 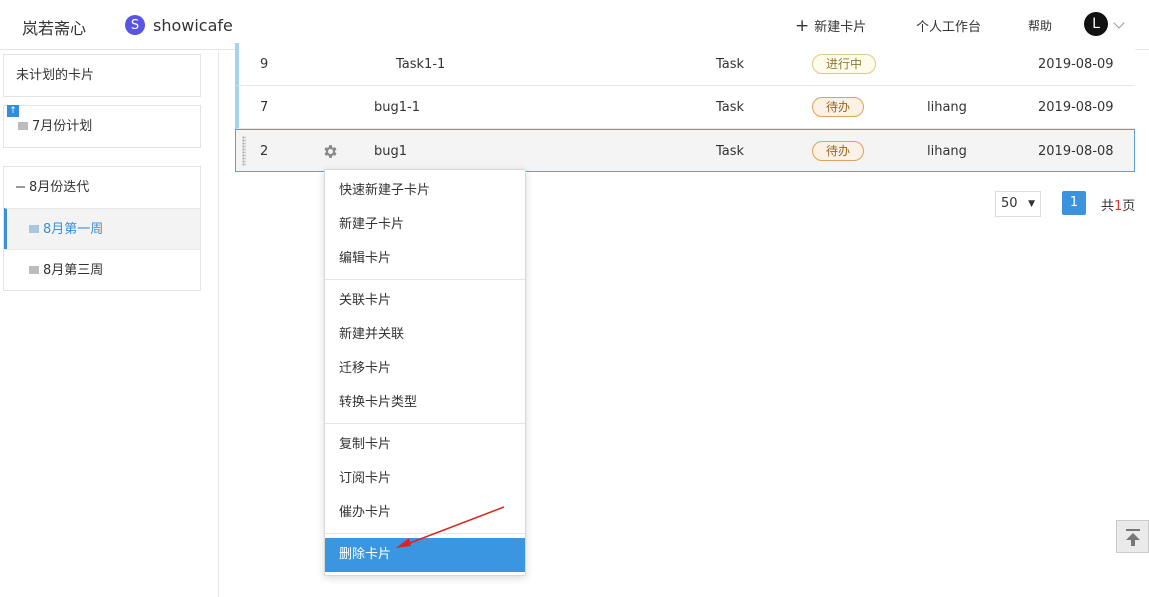 I want to click on row-title: bug1-1, so click(x=397, y=107).